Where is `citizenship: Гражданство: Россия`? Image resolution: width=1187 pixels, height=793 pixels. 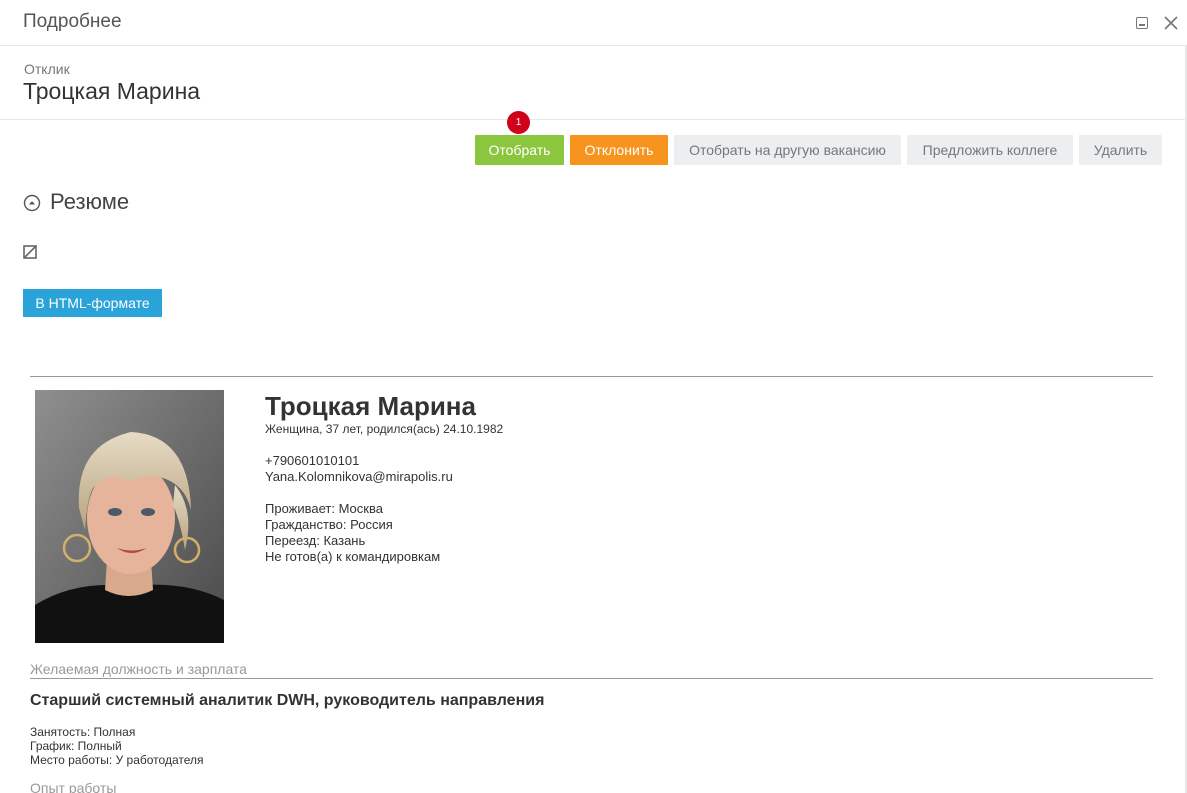
citizenship: Гражданство: Россия is located at coordinates (329, 524).